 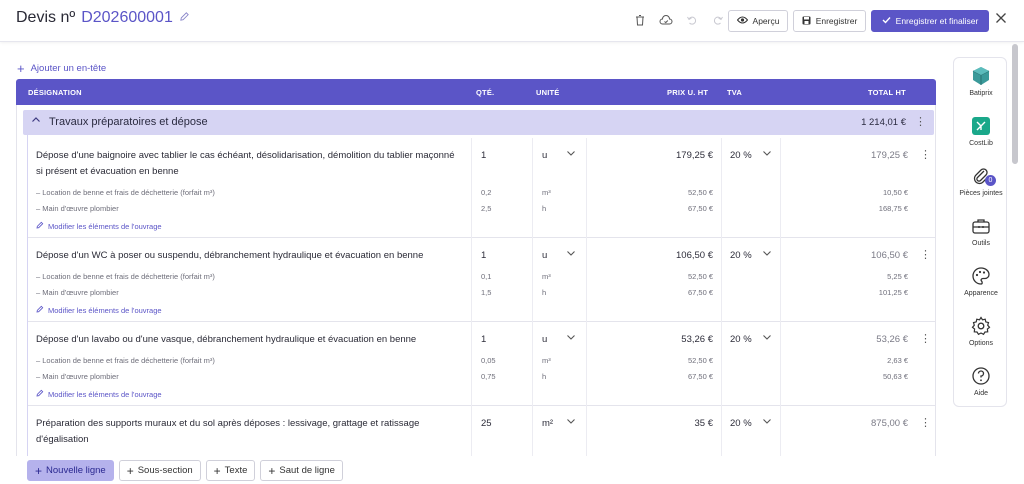 What do you see at coordinates (981, 181) in the screenshot?
I see `sidebar-item-attachments: 0 Pièces jointes` at bounding box center [981, 181].